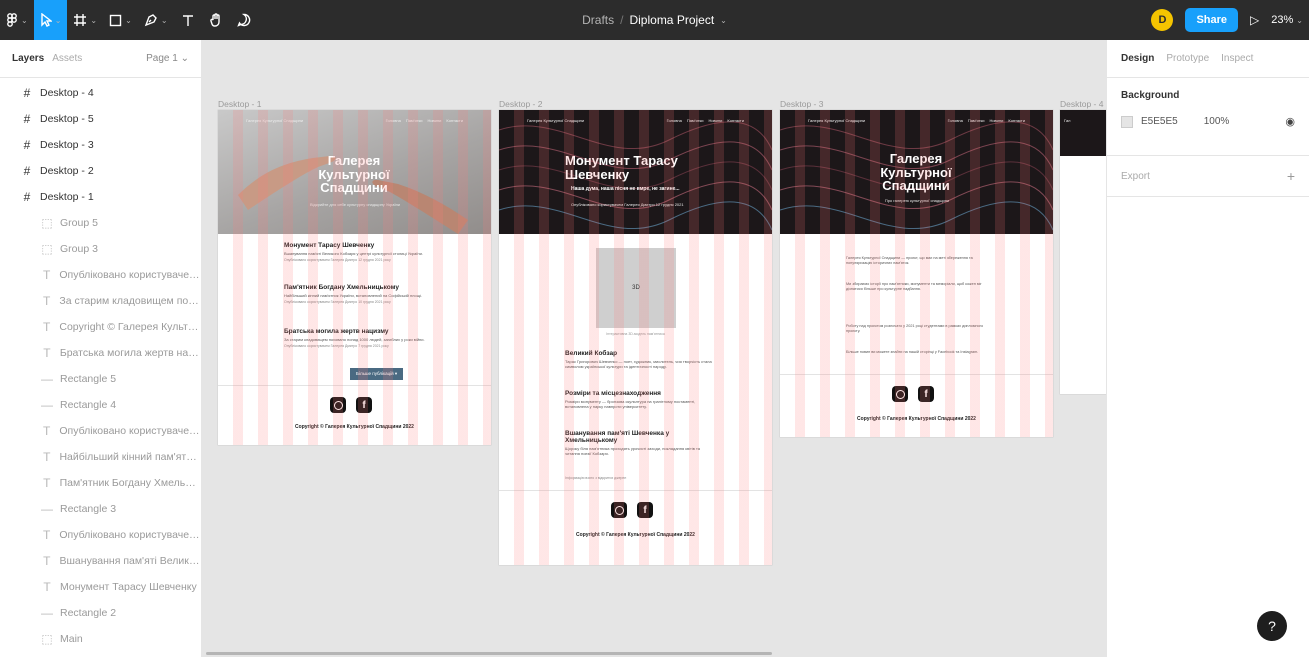 This screenshot has height=657, width=1309. I want to click on background-title: Background, so click(1150, 95).